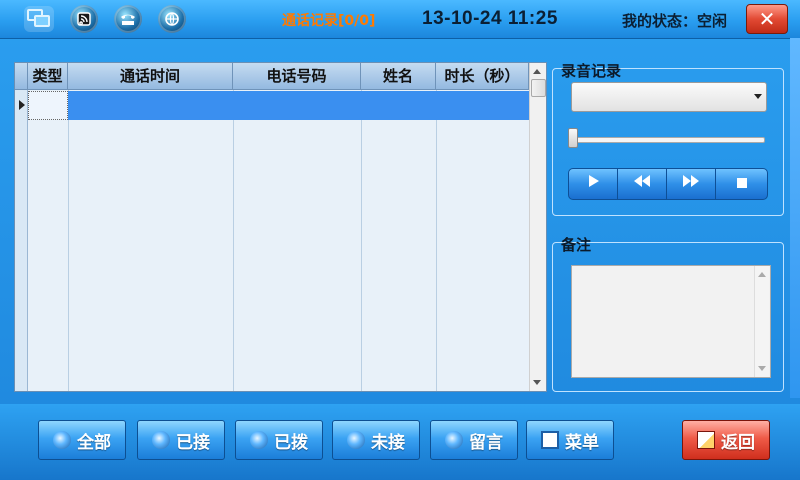  Describe the element at coordinates (21, 227) in the screenshot. I see `row-header-column` at that location.